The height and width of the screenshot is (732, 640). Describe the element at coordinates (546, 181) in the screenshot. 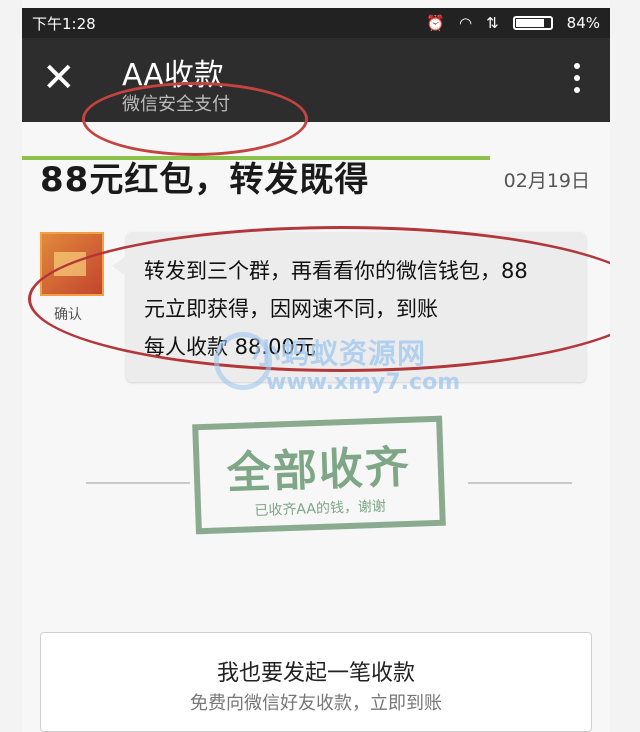

I see `message-date: 02月19日` at that location.